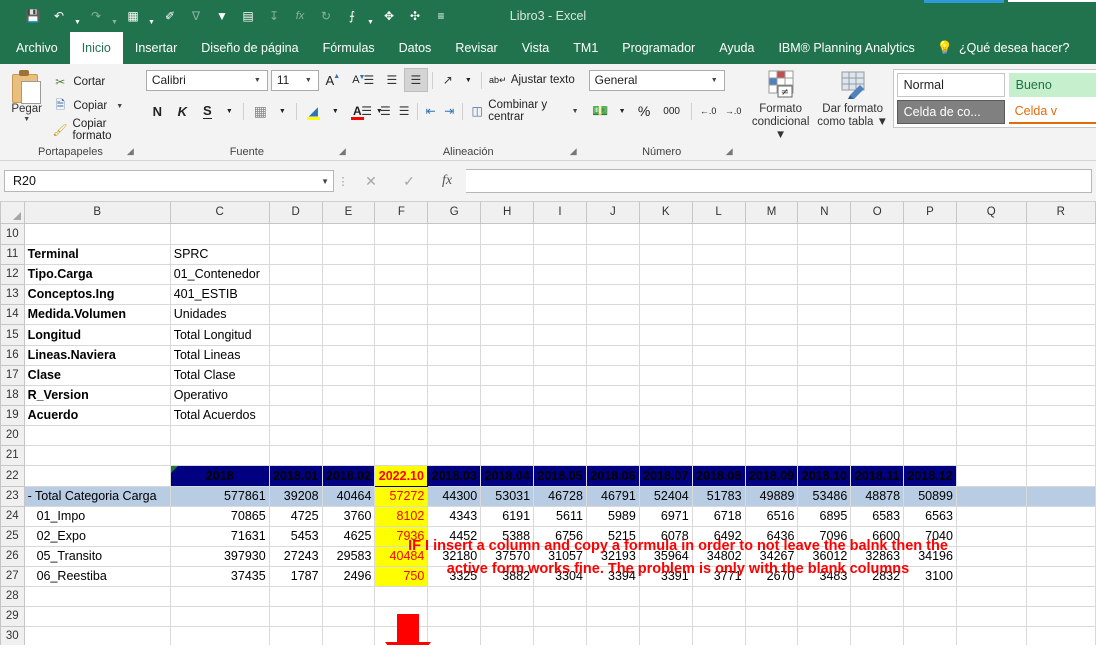 Image resolution: width=1096 pixels, height=652 pixels. What do you see at coordinates (665, 375) in the screenshot?
I see `cell-K17` at bounding box center [665, 375].